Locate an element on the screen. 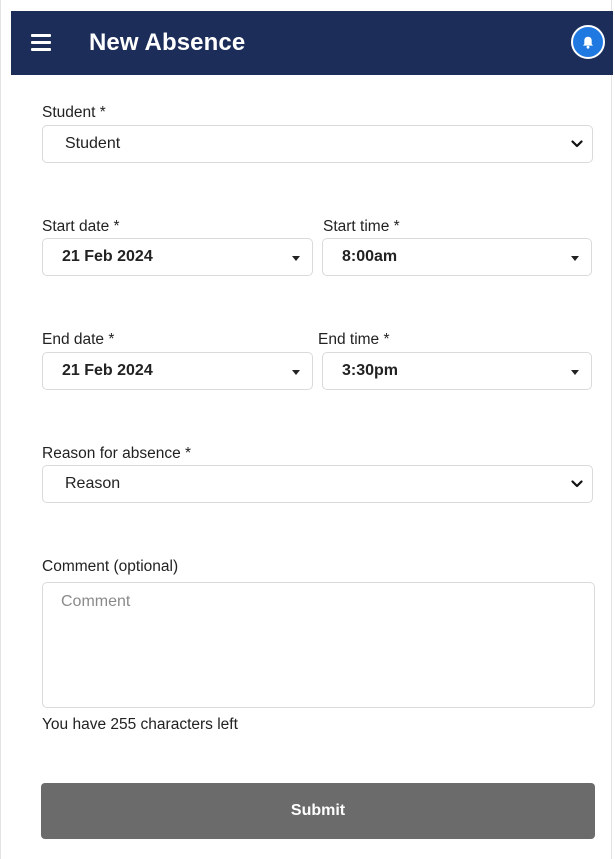  reason-select-value: Reason is located at coordinates (93, 483).